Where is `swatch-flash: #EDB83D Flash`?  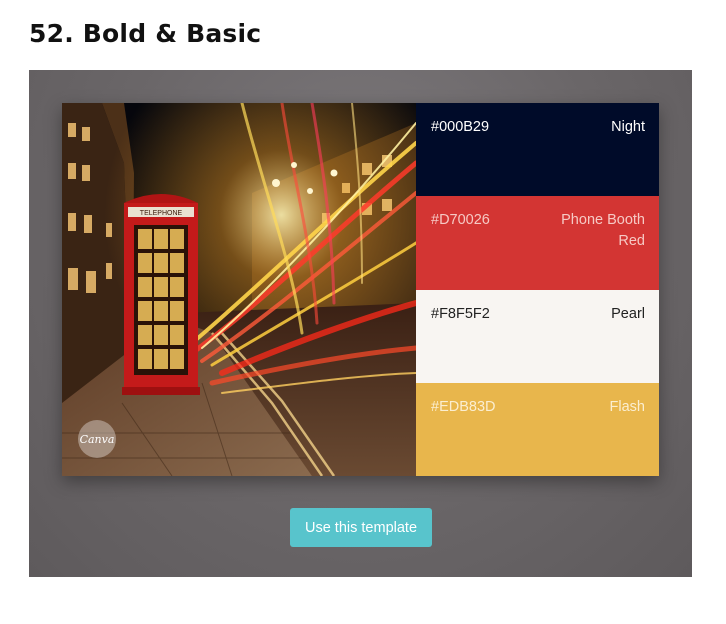
swatch-flash: #EDB83D Flash is located at coordinates (537, 429).